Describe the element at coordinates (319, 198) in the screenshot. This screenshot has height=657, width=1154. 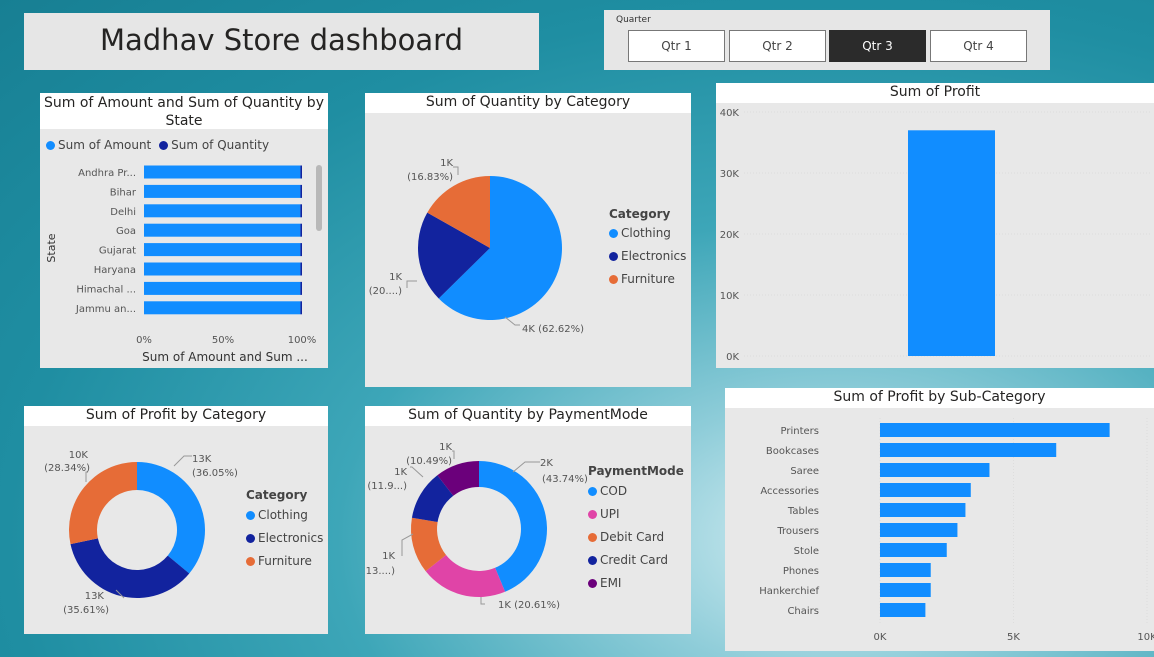
I see `scrollbar-thumb` at that location.